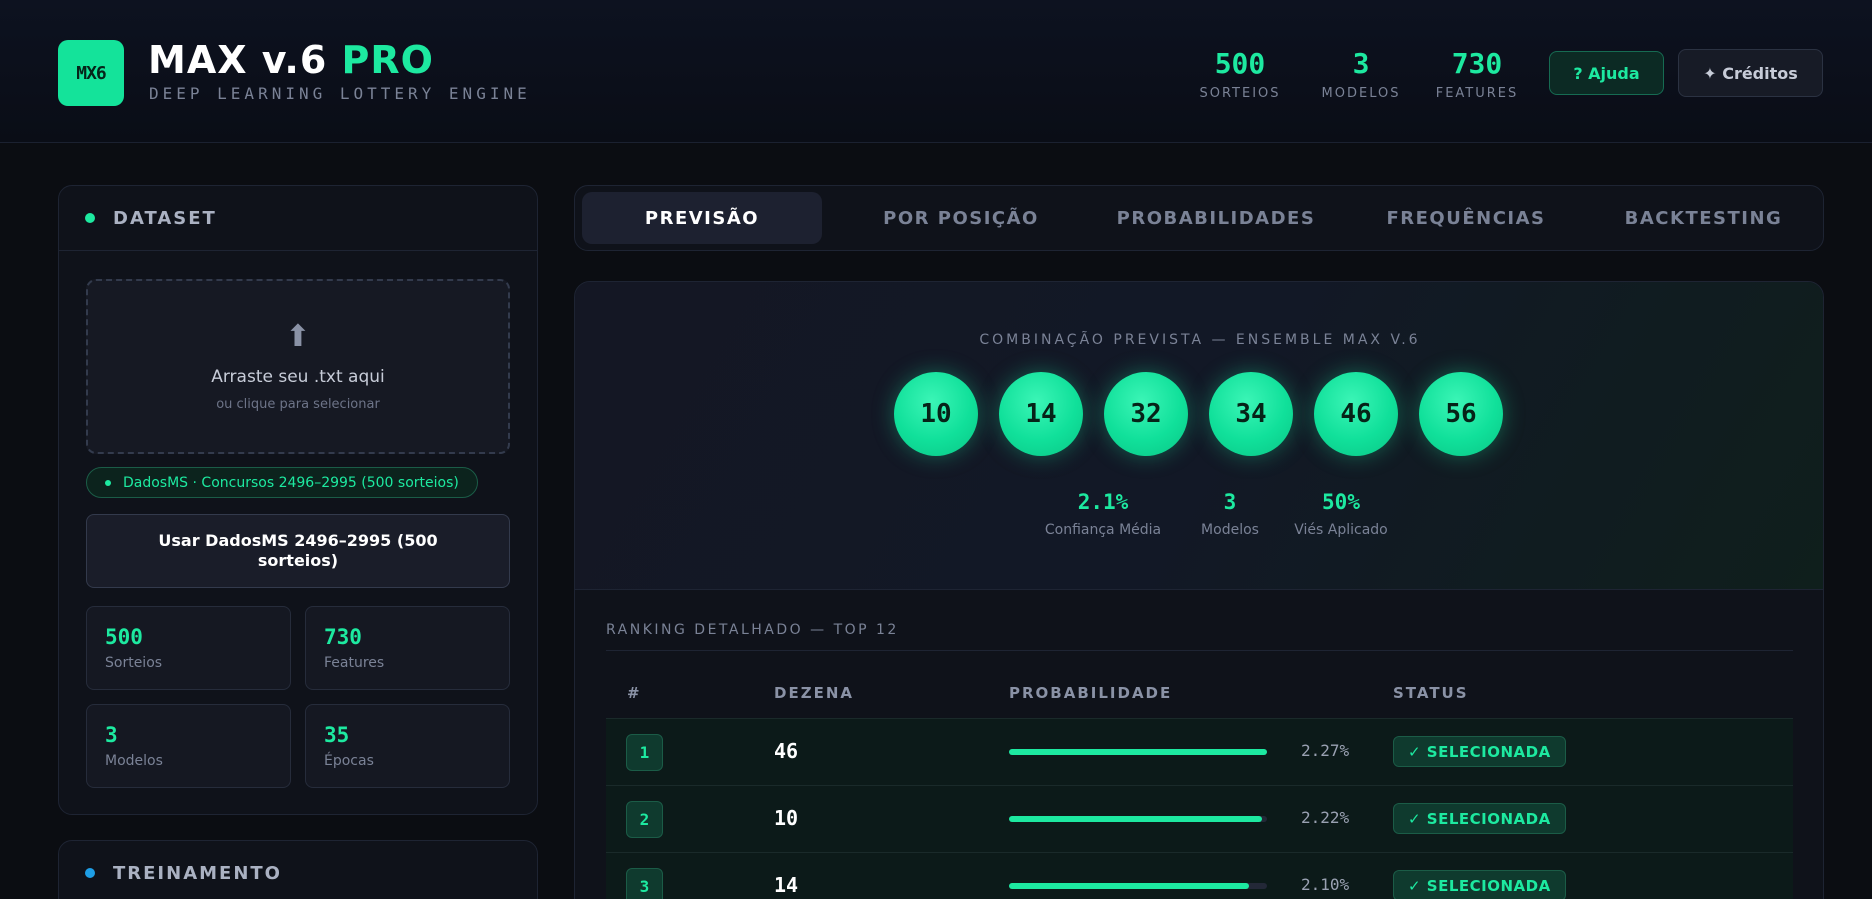  What do you see at coordinates (1477, 93) in the screenshot?
I see `header-stat-label: FEATURES` at bounding box center [1477, 93].